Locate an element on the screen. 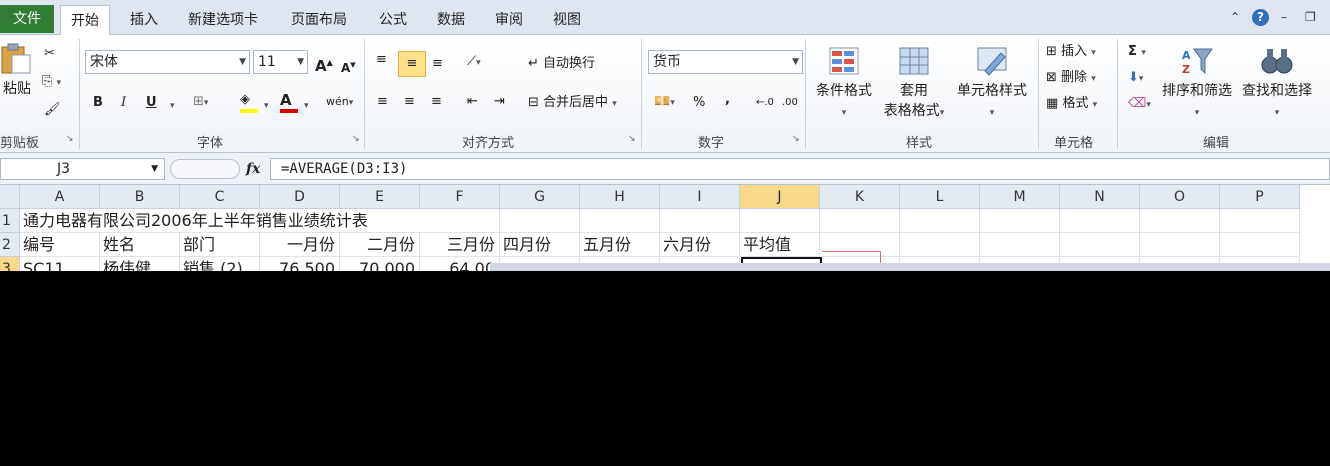 The image size is (1330, 466). tab-view: 视图 is located at coordinates (567, 20).